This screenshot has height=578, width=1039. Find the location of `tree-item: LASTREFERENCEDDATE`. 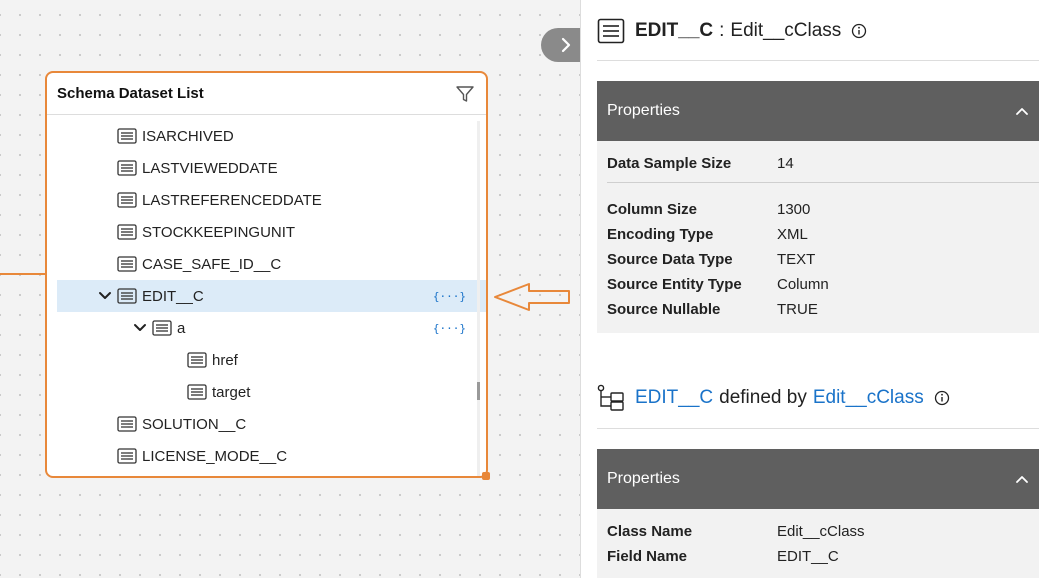

tree-item: LASTREFERENCEDDATE is located at coordinates (266, 200).